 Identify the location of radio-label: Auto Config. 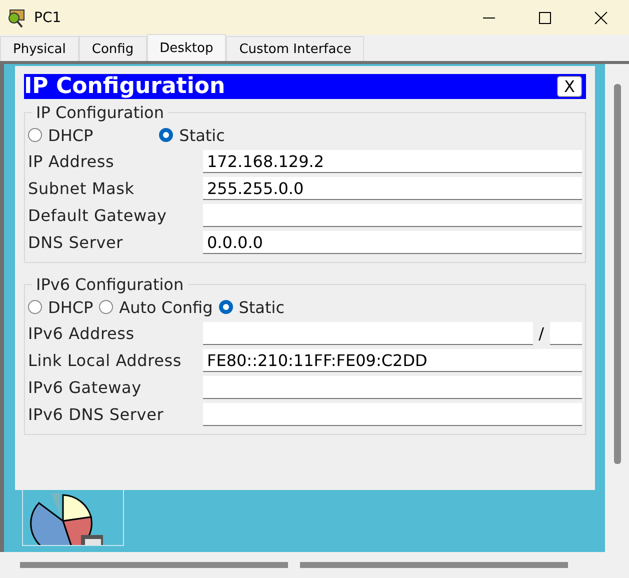
(166, 307).